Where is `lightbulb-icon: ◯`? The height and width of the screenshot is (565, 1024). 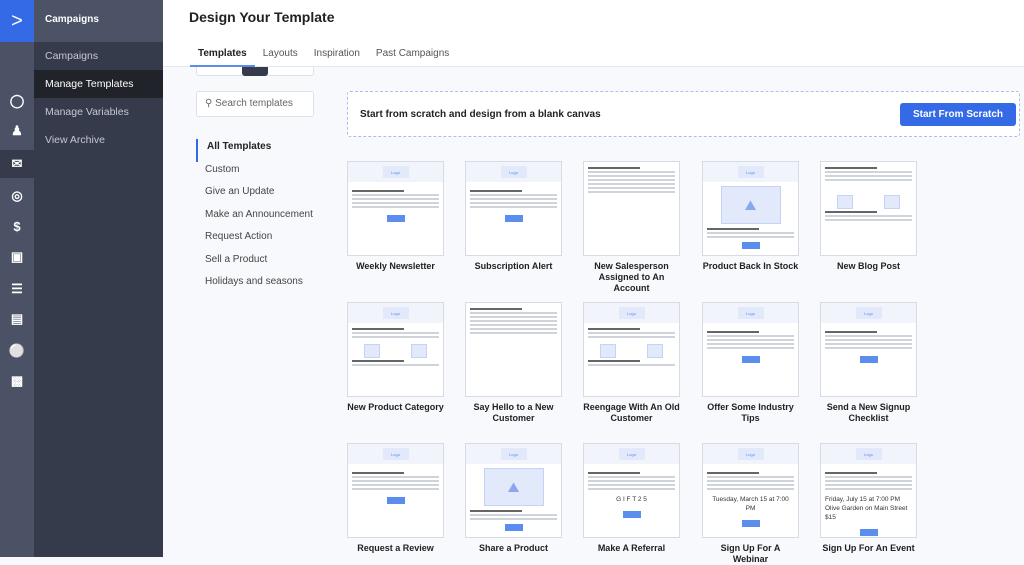 lightbulb-icon: ◯ is located at coordinates (17, 101).